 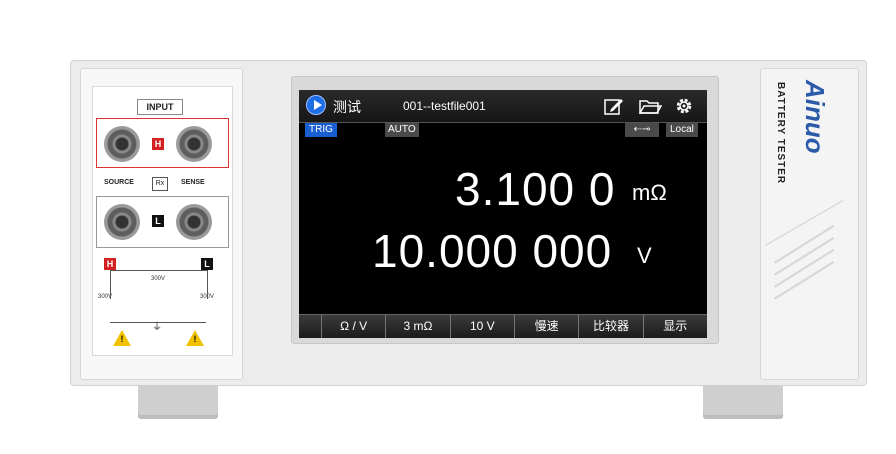 What do you see at coordinates (194, 222) in the screenshot?
I see `sense-low-terminal` at bounding box center [194, 222].